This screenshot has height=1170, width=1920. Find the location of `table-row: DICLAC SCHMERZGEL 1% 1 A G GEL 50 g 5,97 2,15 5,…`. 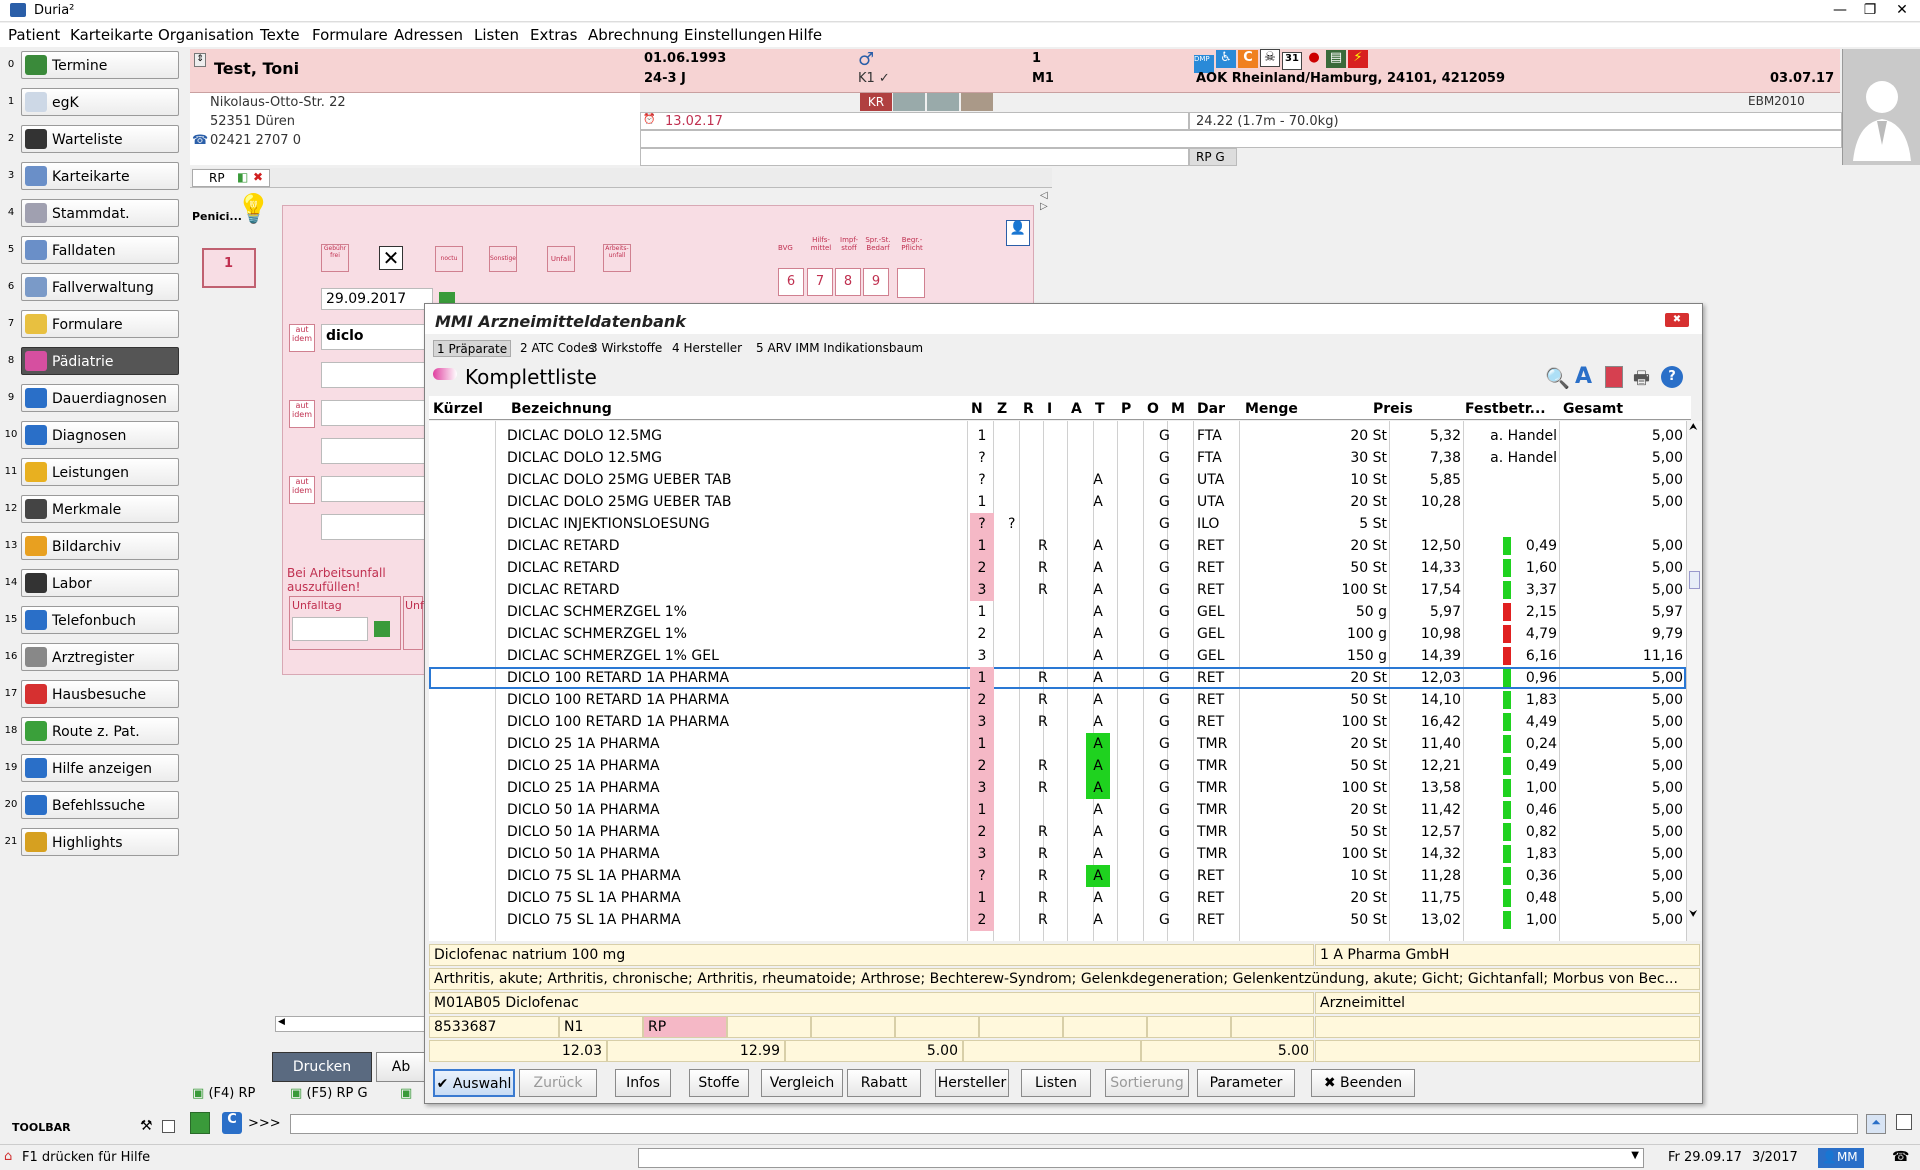

table-row: DICLAC SCHMERZGEL 1% 1 A G GEL 50 g 5,97 2,15 5,… is located at coordinates (1057, 612).